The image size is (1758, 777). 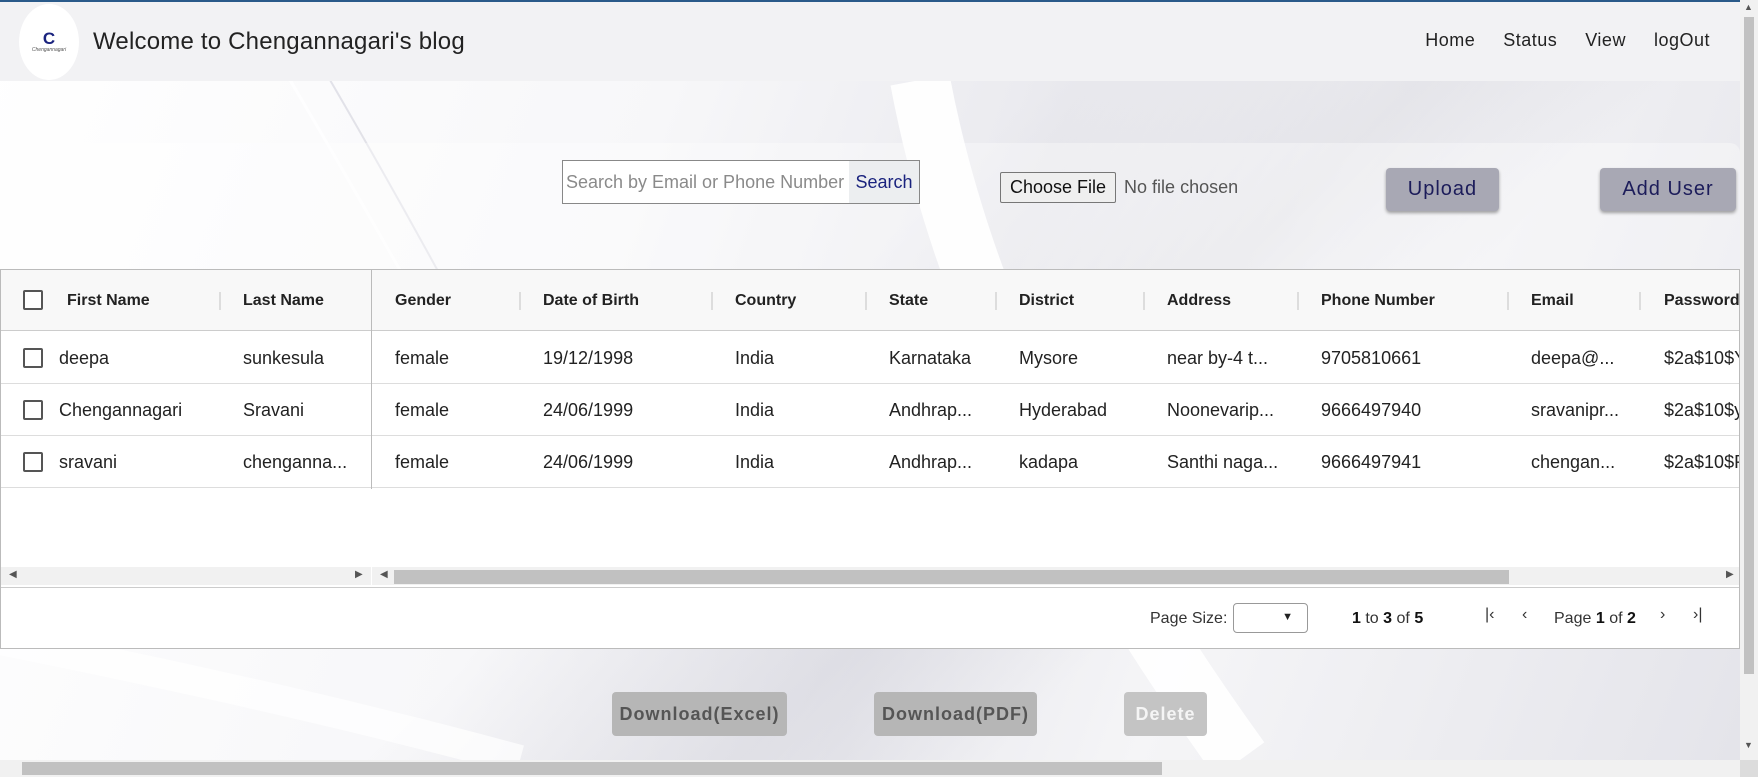 What do you see at coordinates (1047, 300) in the screenshot?
I see `col-label: District` at bounding box center [1047, 300].